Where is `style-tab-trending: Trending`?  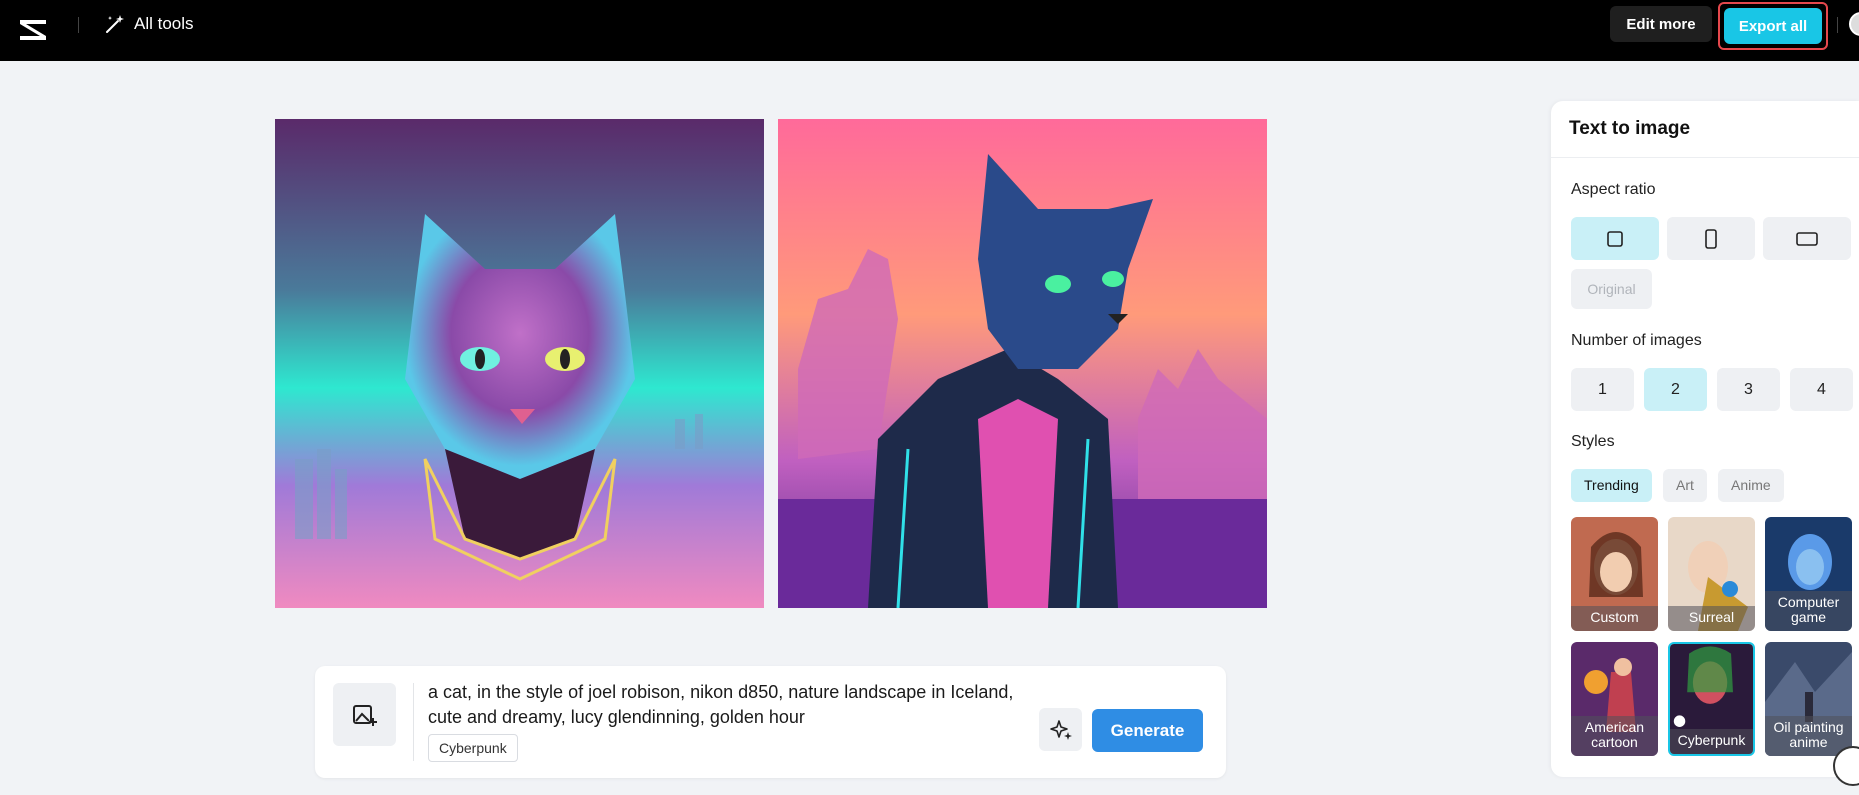
style-tab-trending: Trending is located at coordinates (1611, 485).